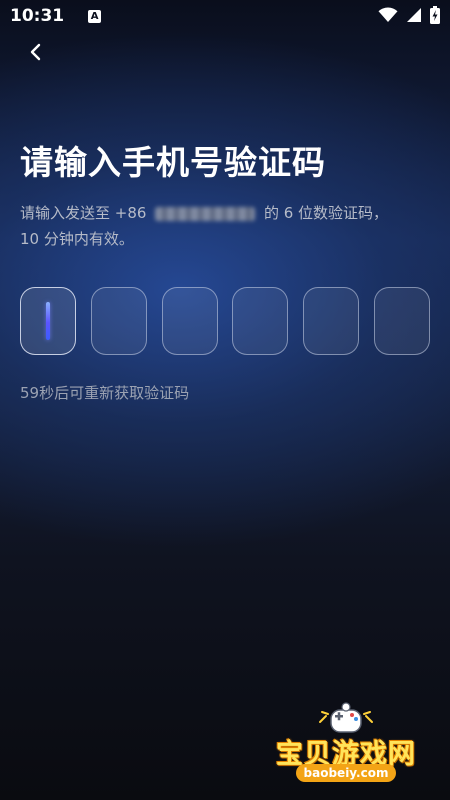 The height and width of the screenshot is (800, 450). Describe the element at coordinates (225, 321) in the screenshot. I see `verification-code-input` at that location.